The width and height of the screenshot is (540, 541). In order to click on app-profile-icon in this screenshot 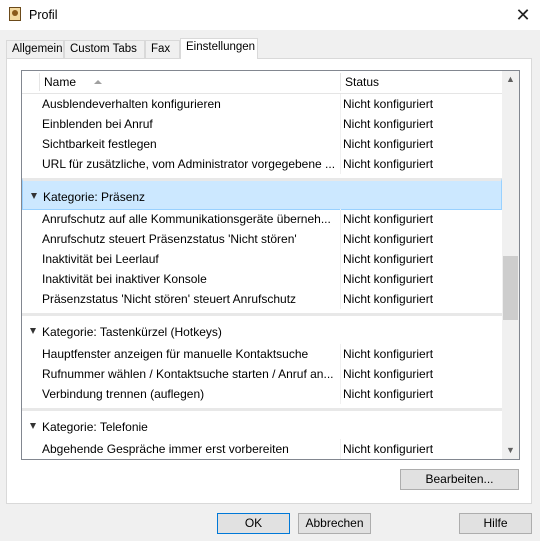, I will do `click(15, 14)`.